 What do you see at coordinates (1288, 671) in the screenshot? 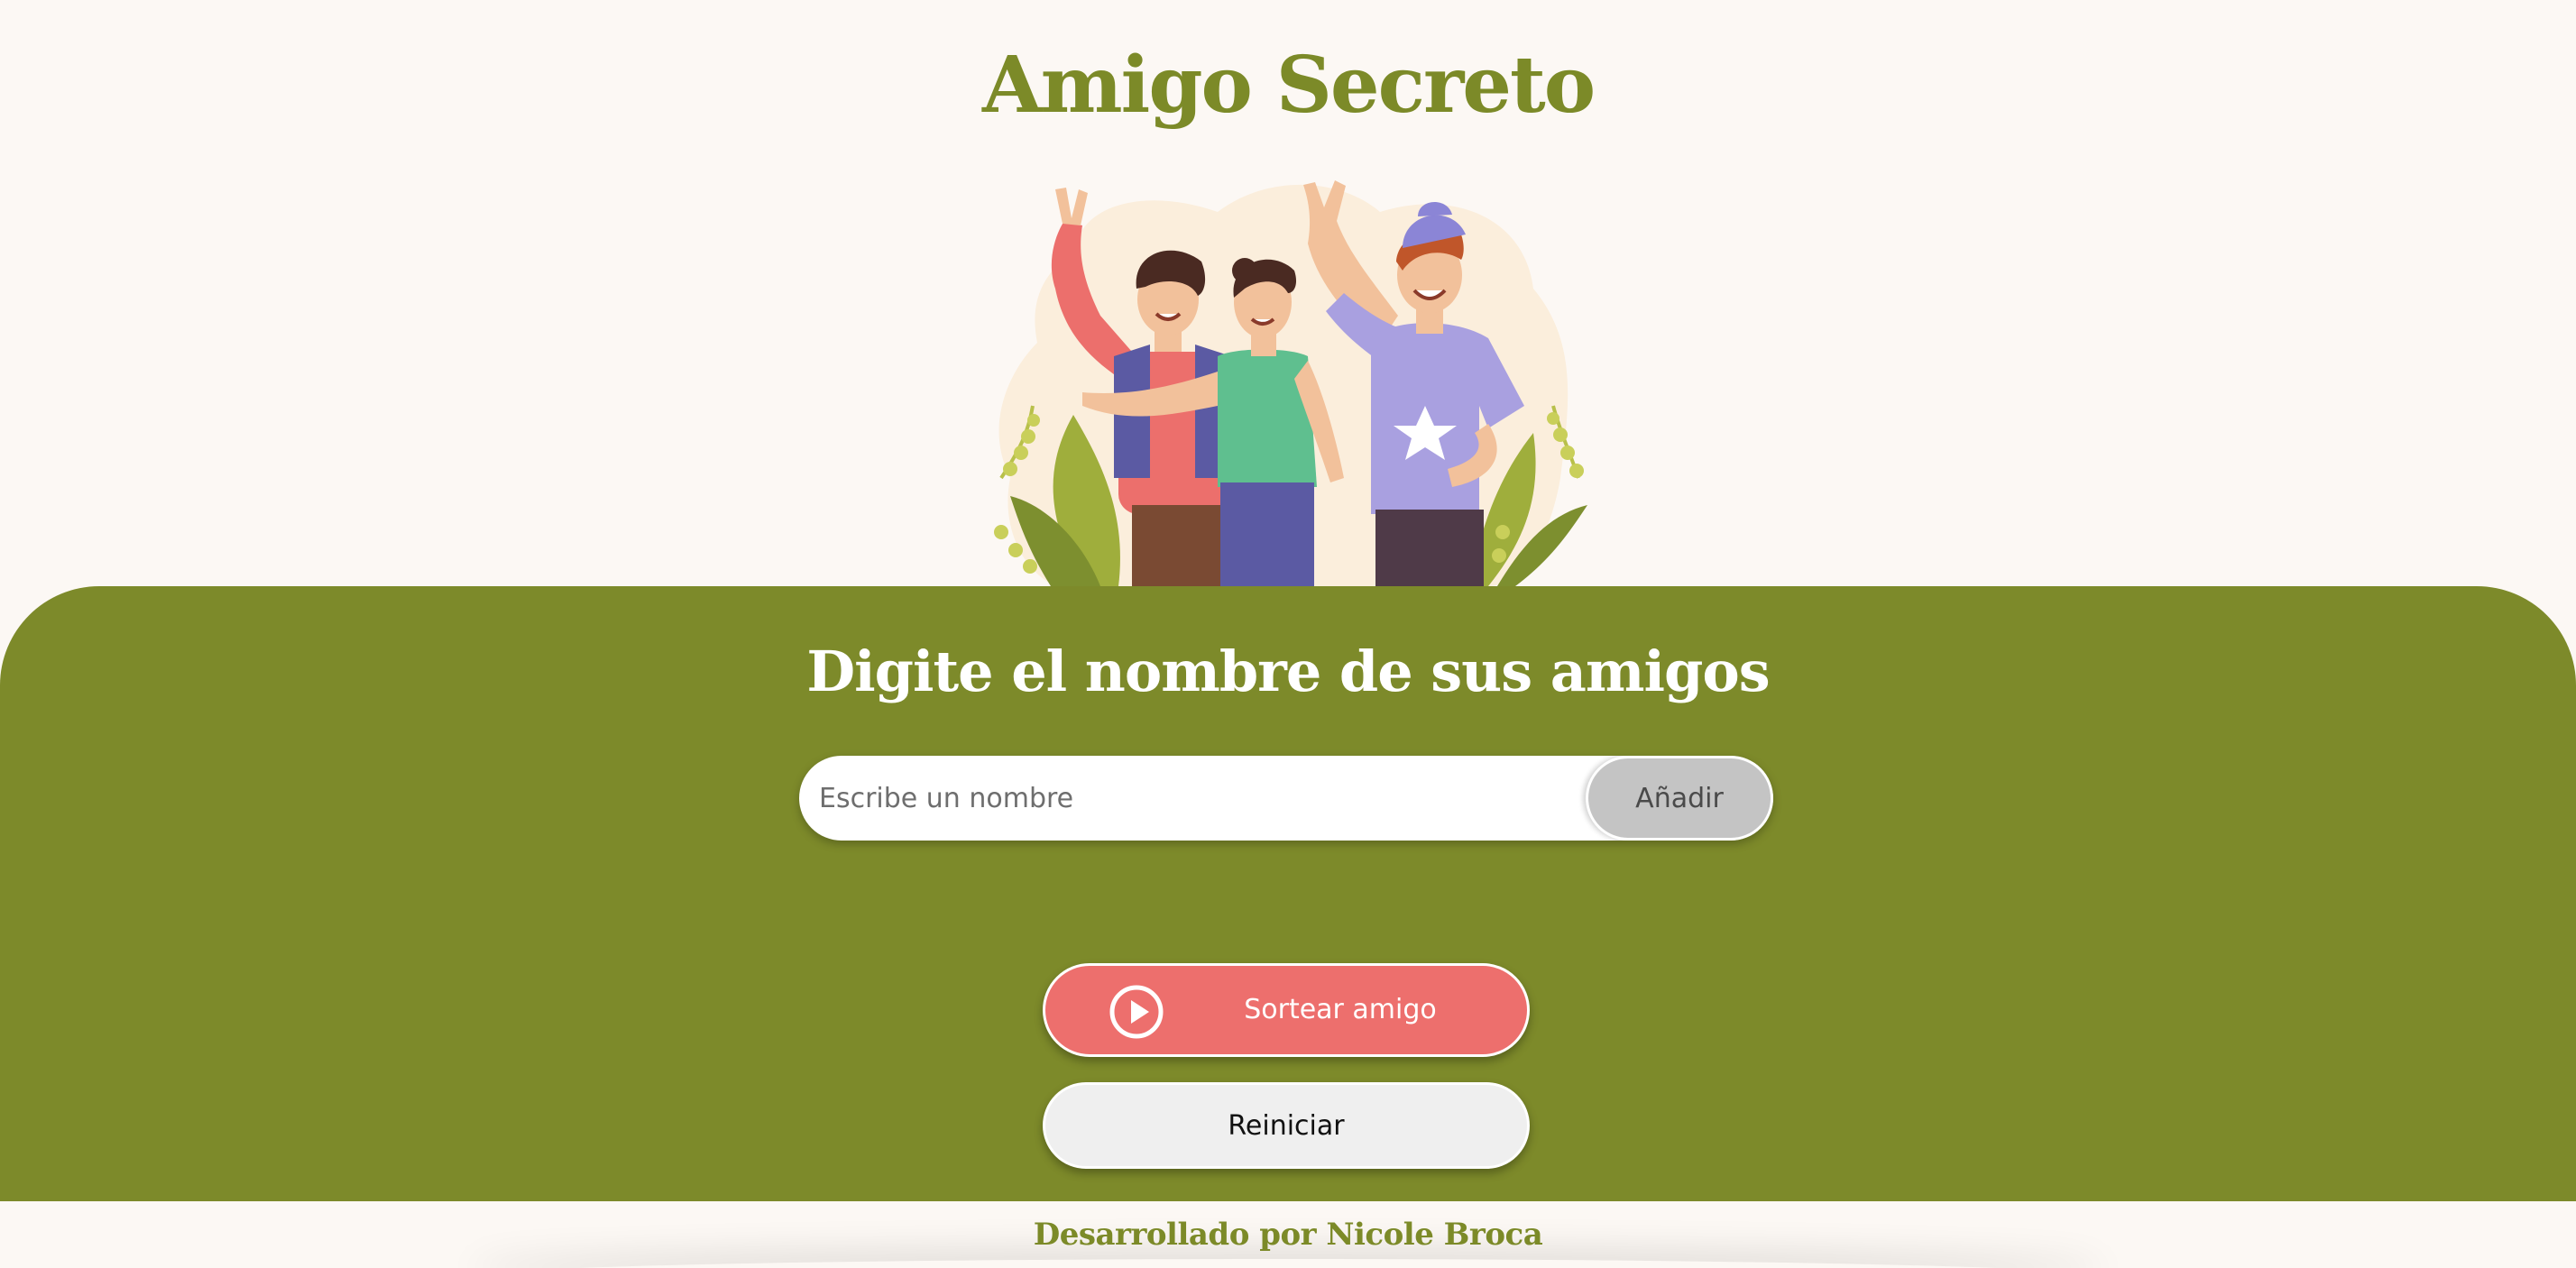
I see `section-title: Digite el nombre de sus amigos` at bounding box center [1288, 671].